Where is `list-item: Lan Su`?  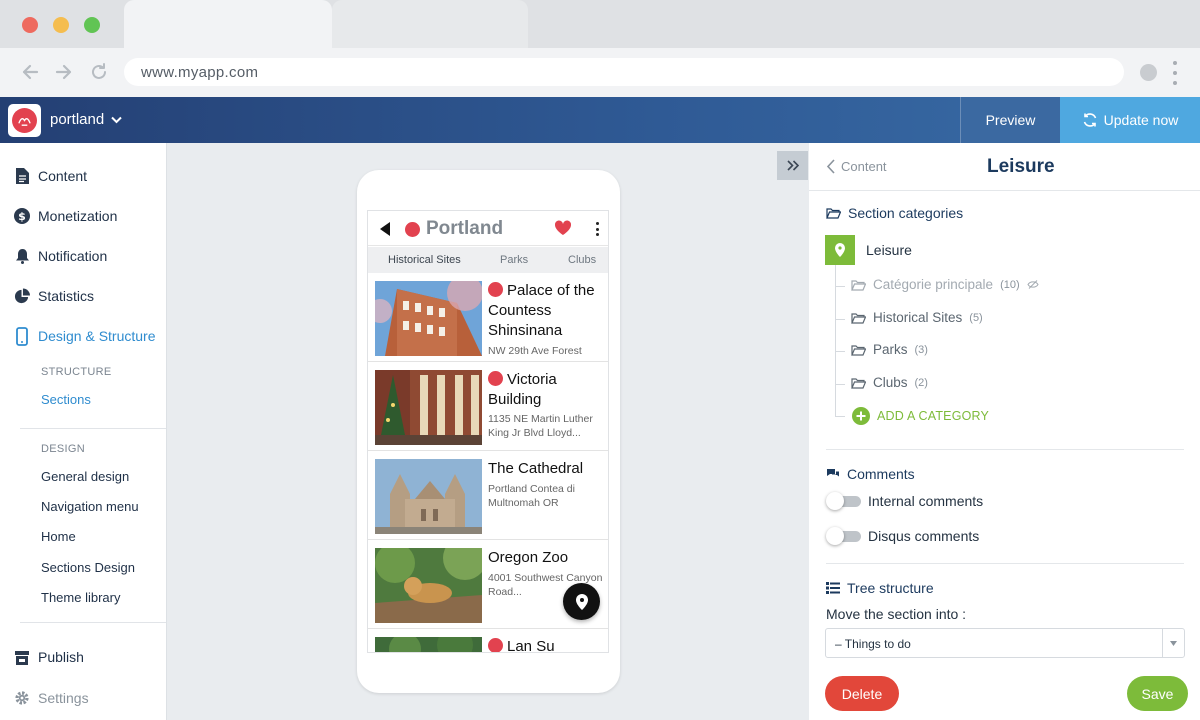 list-item: Lan Su is located at coordinates (488, 641).